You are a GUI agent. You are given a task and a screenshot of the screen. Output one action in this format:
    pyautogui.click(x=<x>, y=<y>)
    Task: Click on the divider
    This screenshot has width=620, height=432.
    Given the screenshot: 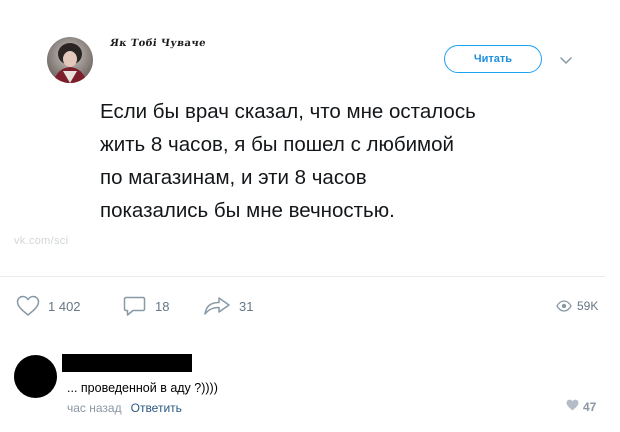 What is the action you would take?
    pyautogui.click(x=302, y=276)
    